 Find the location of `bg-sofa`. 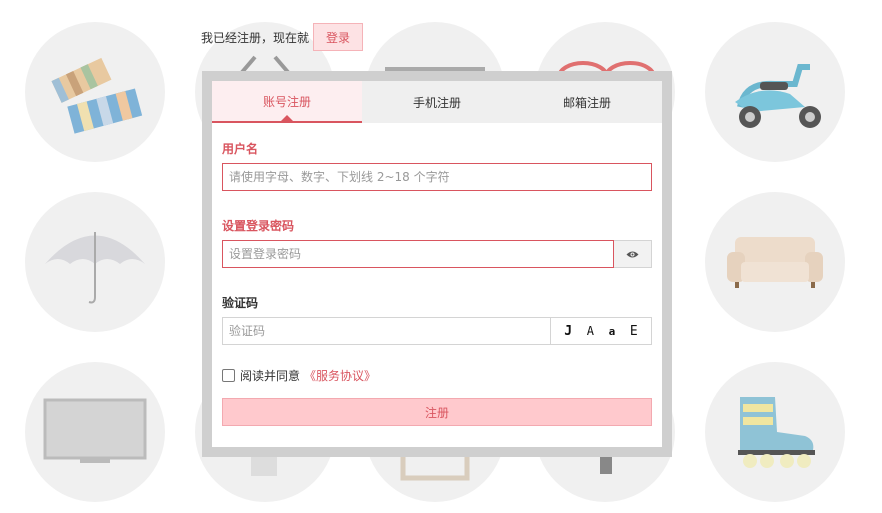

bg-sofa is located at coordinates (775, 262).